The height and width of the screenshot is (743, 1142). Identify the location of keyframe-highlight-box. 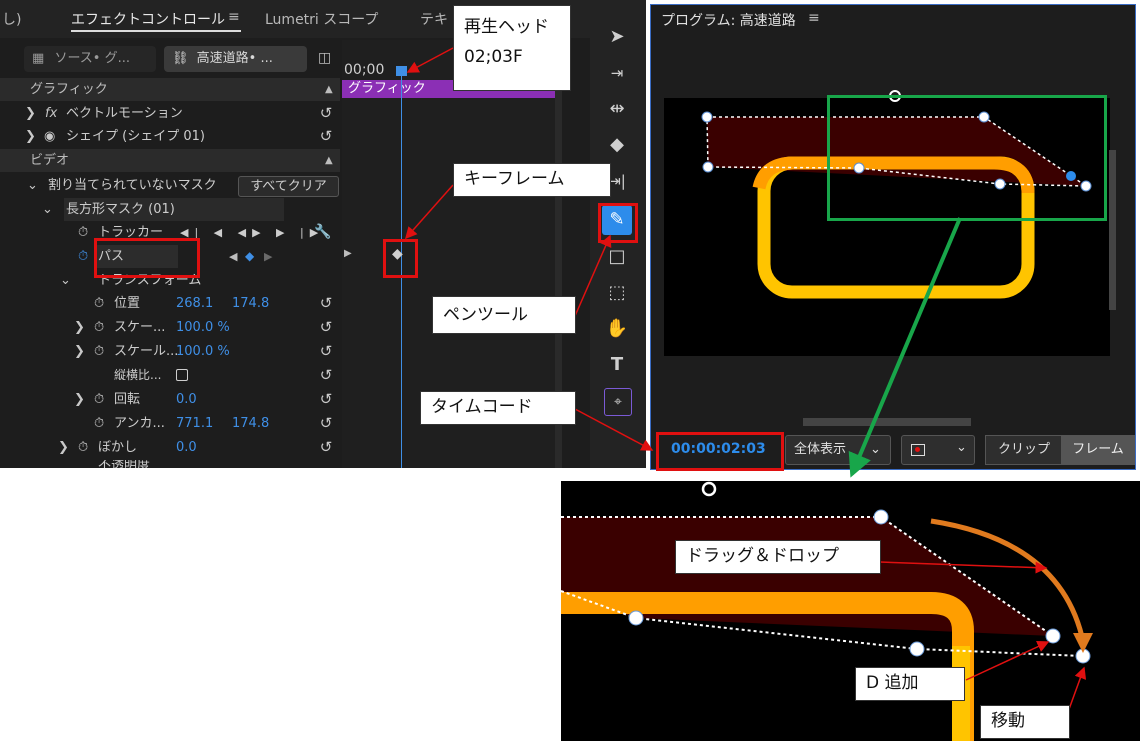
(400, 258).